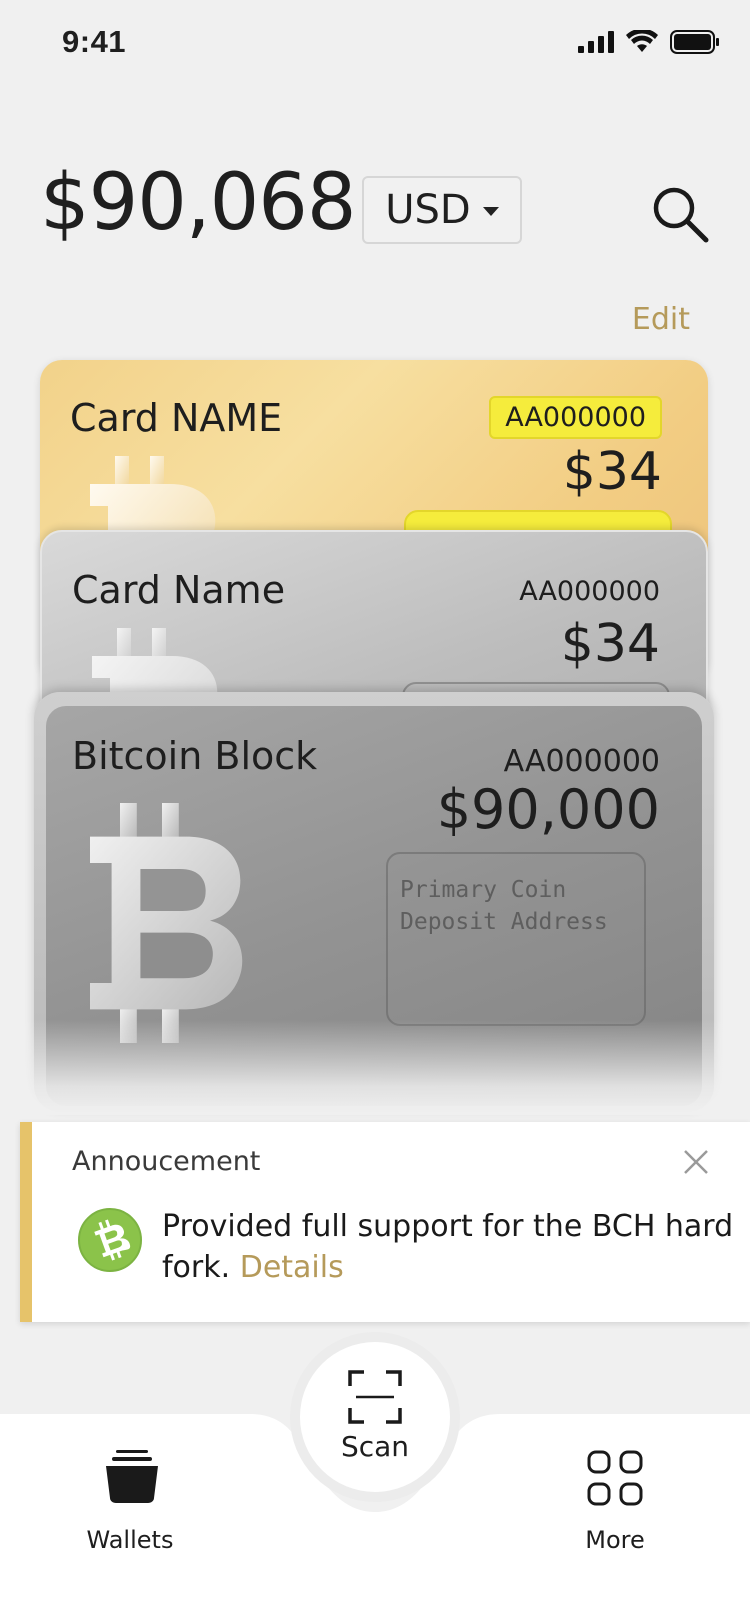  I want to click on details-link: Details, so click(292, 1267).